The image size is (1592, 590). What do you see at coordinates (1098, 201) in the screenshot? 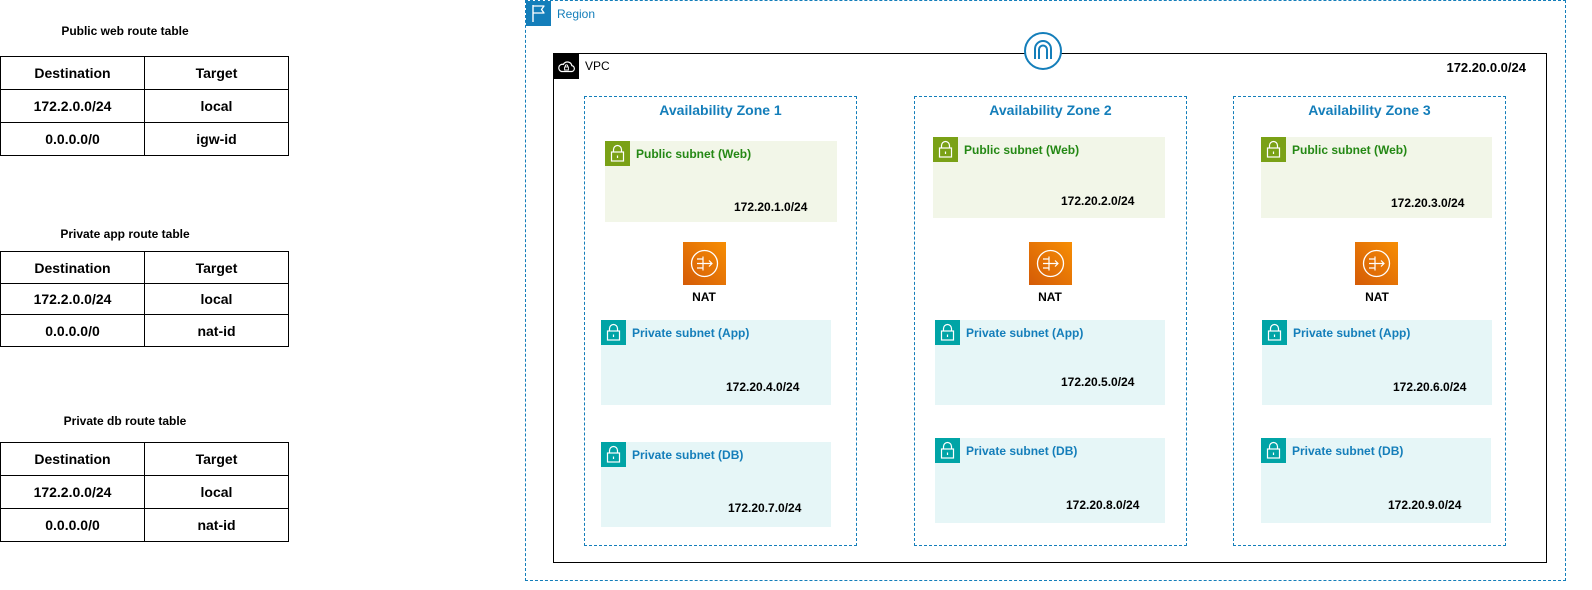
I see `subnet-cidr: 172.20.2.0/24` at bounding box center [1098, 201].